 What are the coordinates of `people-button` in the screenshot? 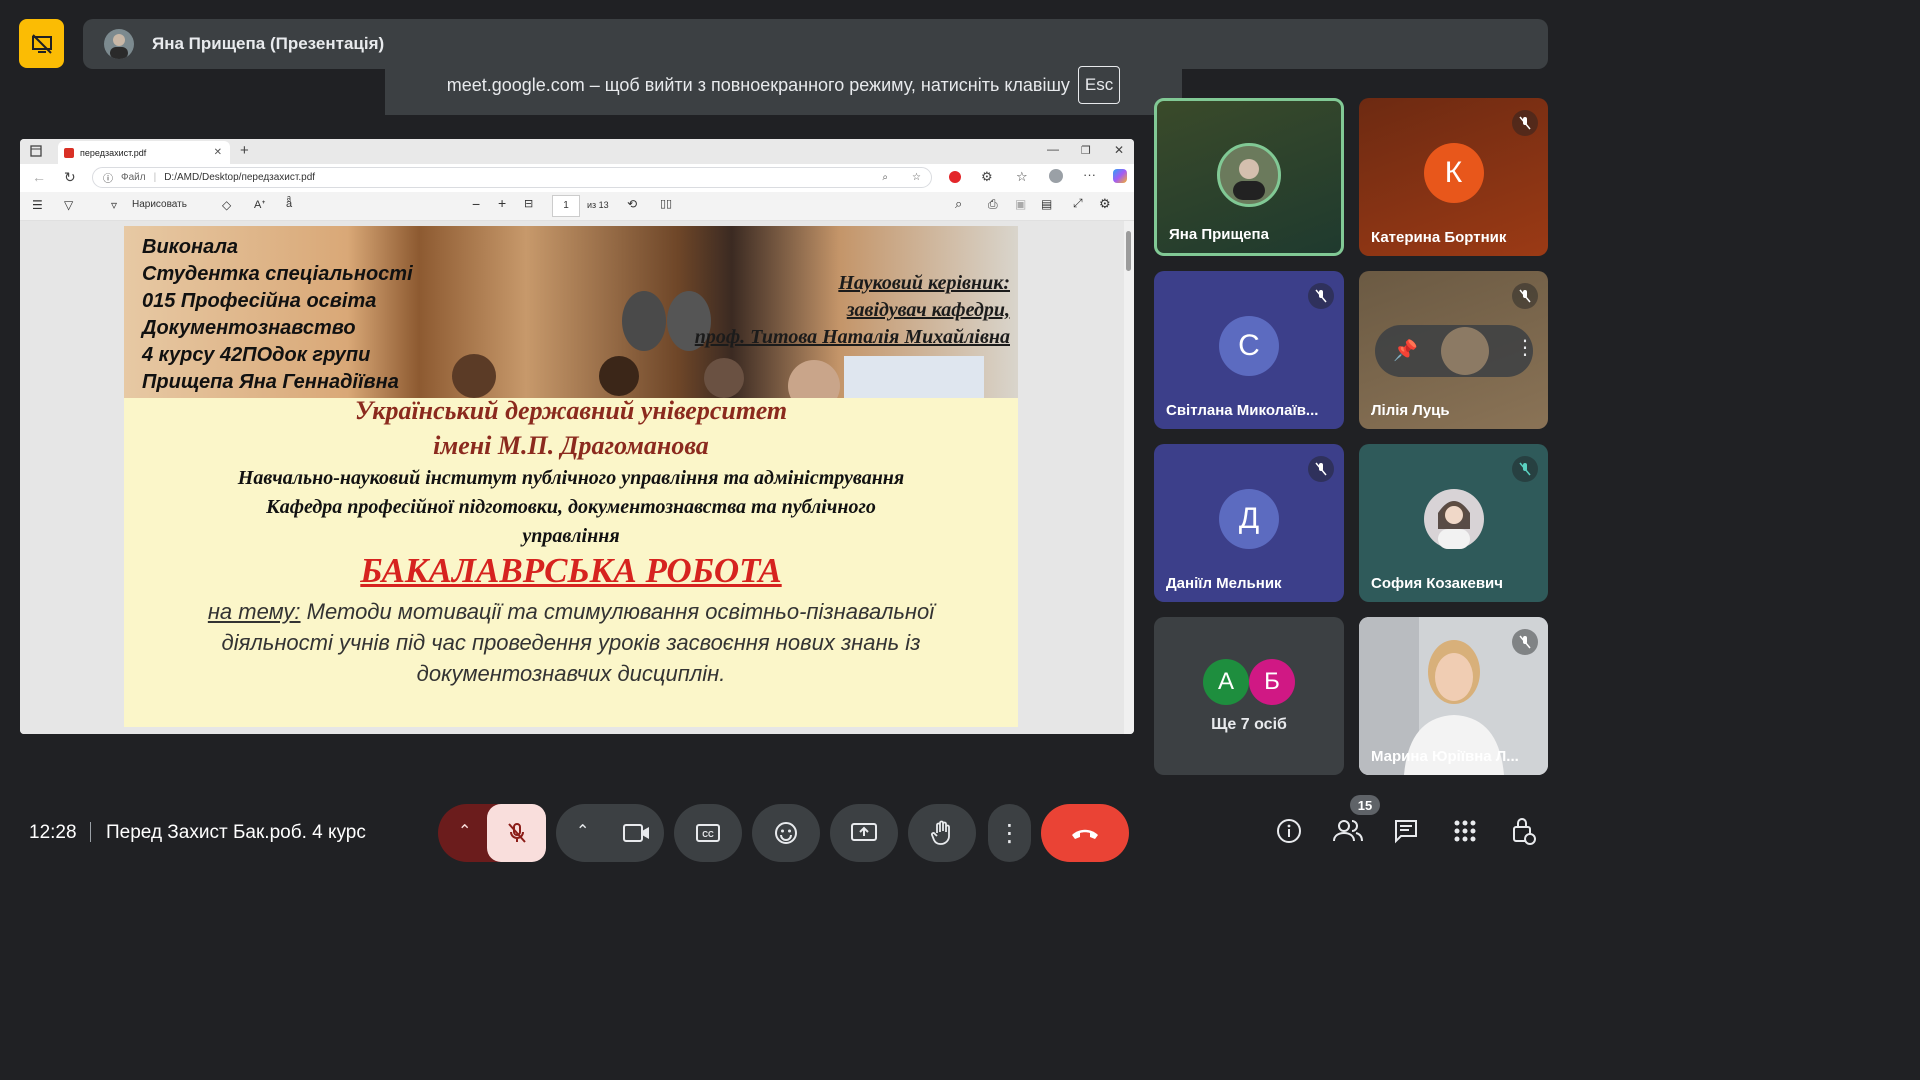 It's located at (1348, 831).